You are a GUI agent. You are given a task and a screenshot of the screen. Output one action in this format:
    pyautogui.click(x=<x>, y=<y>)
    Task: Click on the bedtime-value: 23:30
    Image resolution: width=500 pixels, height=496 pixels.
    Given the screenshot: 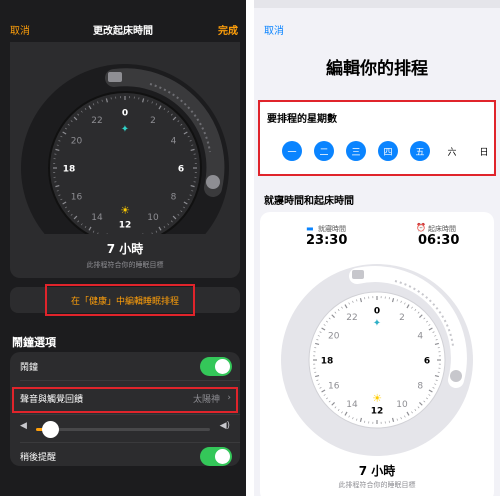 What is the action you would take?
    pyautogui.click(x=326, y=240)
    